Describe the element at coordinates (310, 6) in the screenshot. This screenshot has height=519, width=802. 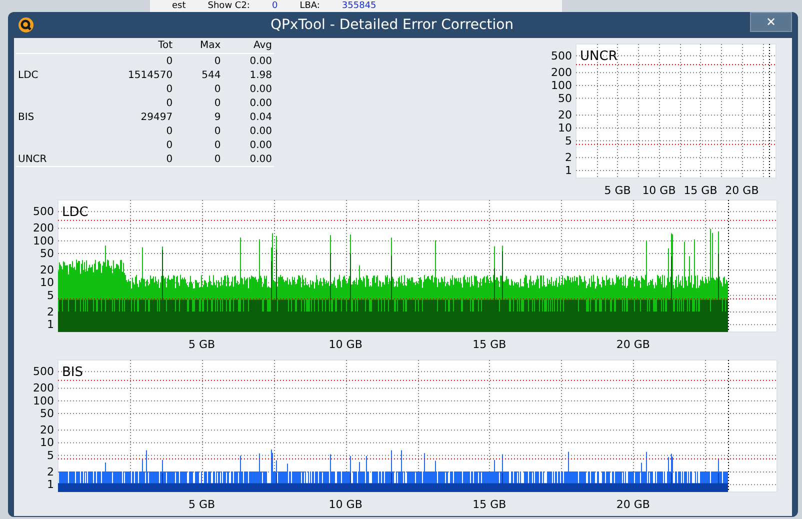
I see `background-window-text: LBA:` at that location.